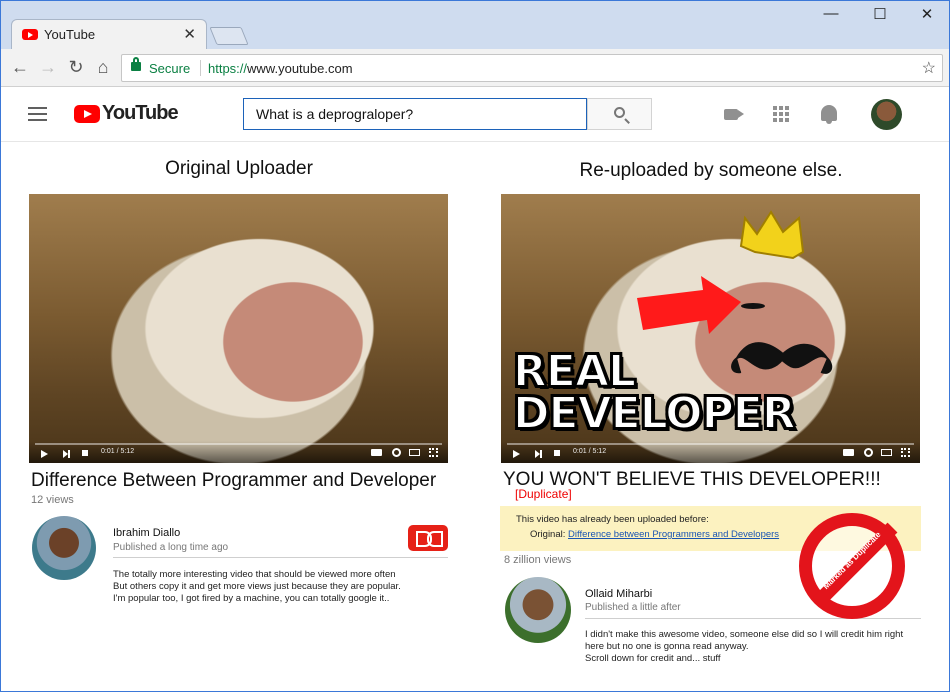  Describe the element at coordinates (239, 168) in the screenshot. I see `left-heading: Original Uploader` at that location.